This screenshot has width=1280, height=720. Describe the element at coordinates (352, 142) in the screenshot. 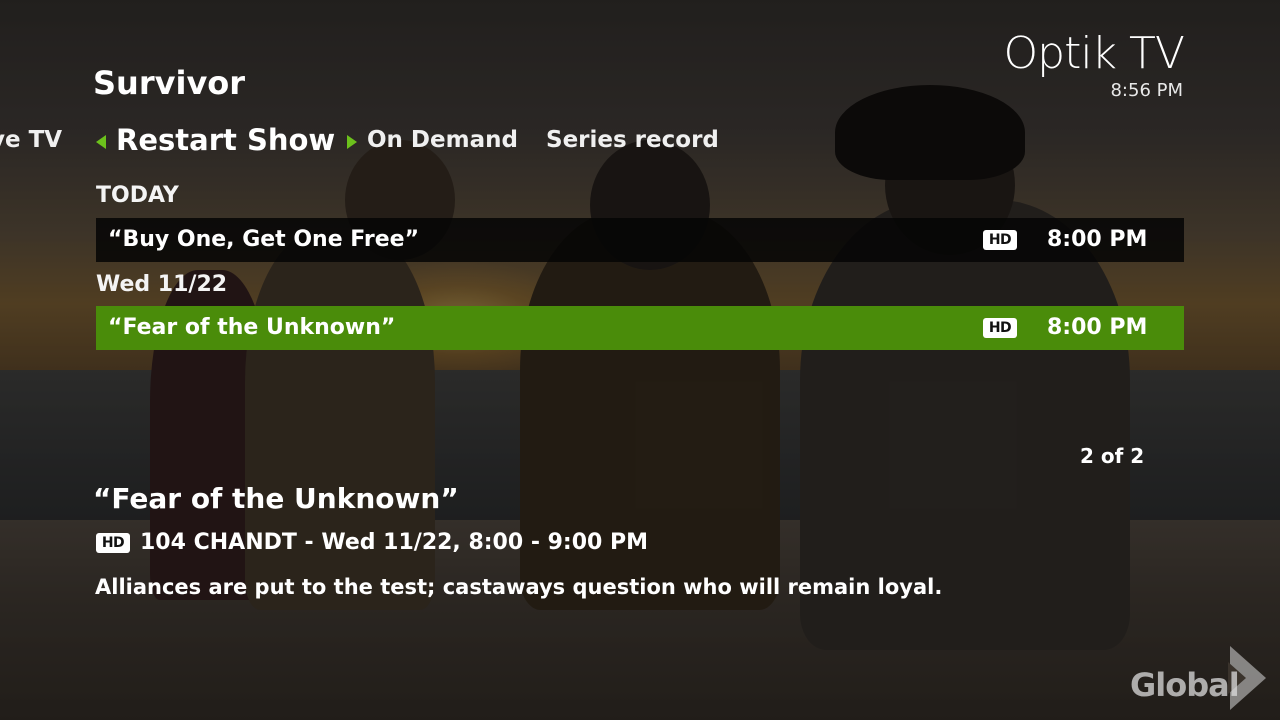

I see `arrow-right-icon` at that location.